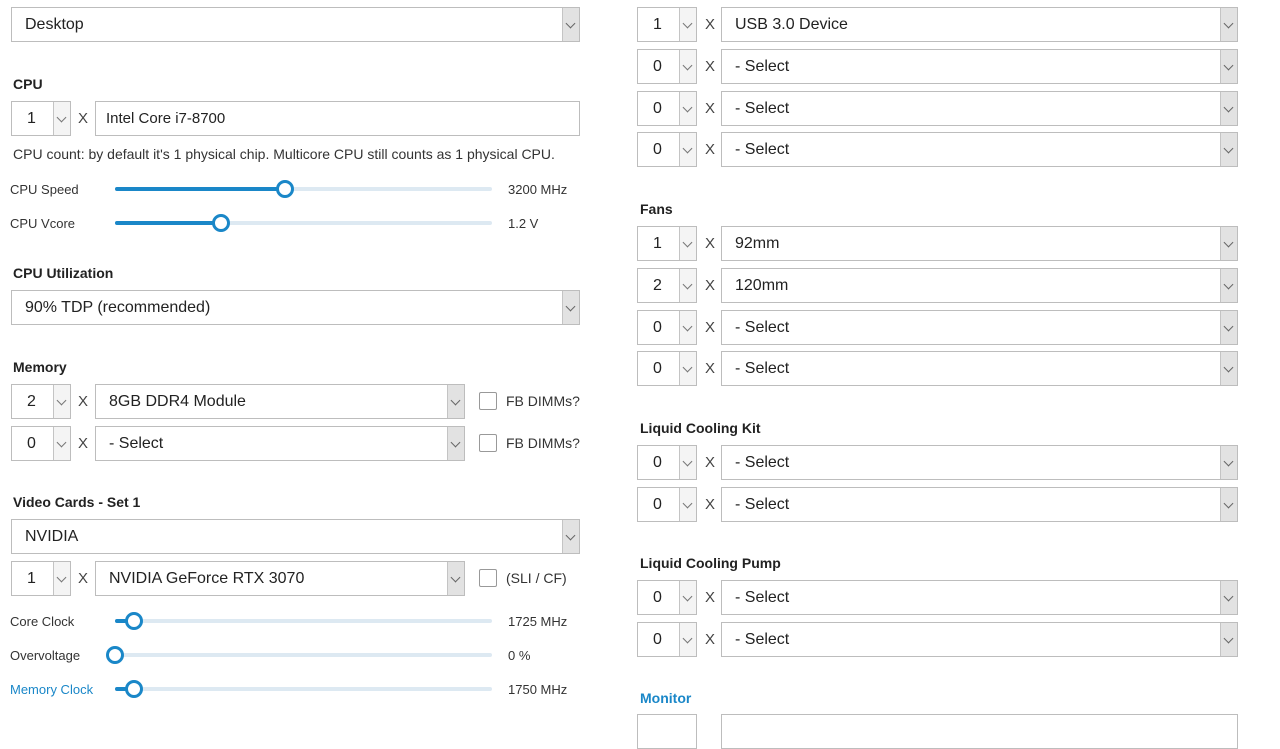 The width and height of the screenshot is (1280, 749). Describe the element at coordinates (667, 24) in the screenshot. I see `usb-qty-select: 1` at that location.